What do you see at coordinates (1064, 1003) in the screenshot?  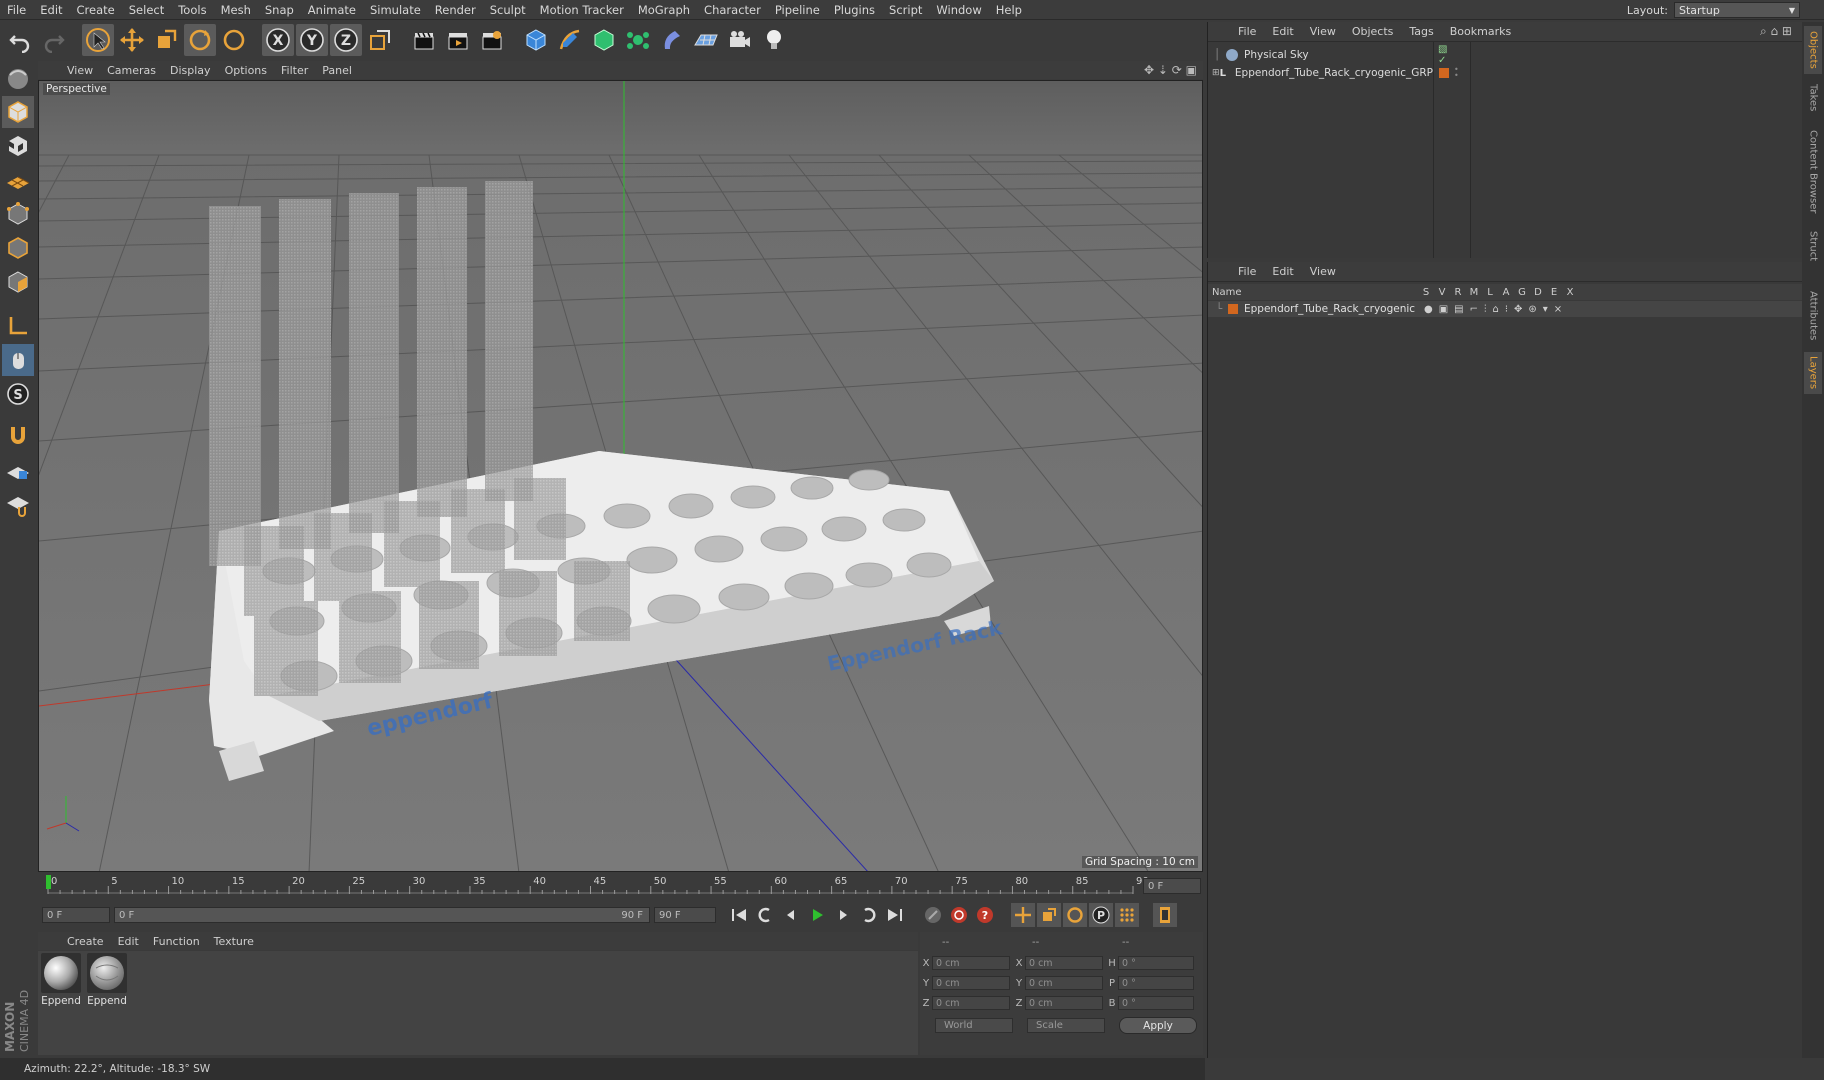 I see `scale-z-field: 0 cm` at bounding box center [1064, 1003].